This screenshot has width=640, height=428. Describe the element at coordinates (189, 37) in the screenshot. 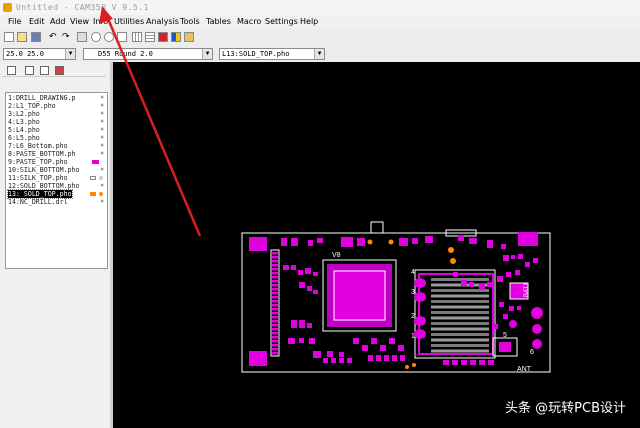

I see `image-icon` at that location.